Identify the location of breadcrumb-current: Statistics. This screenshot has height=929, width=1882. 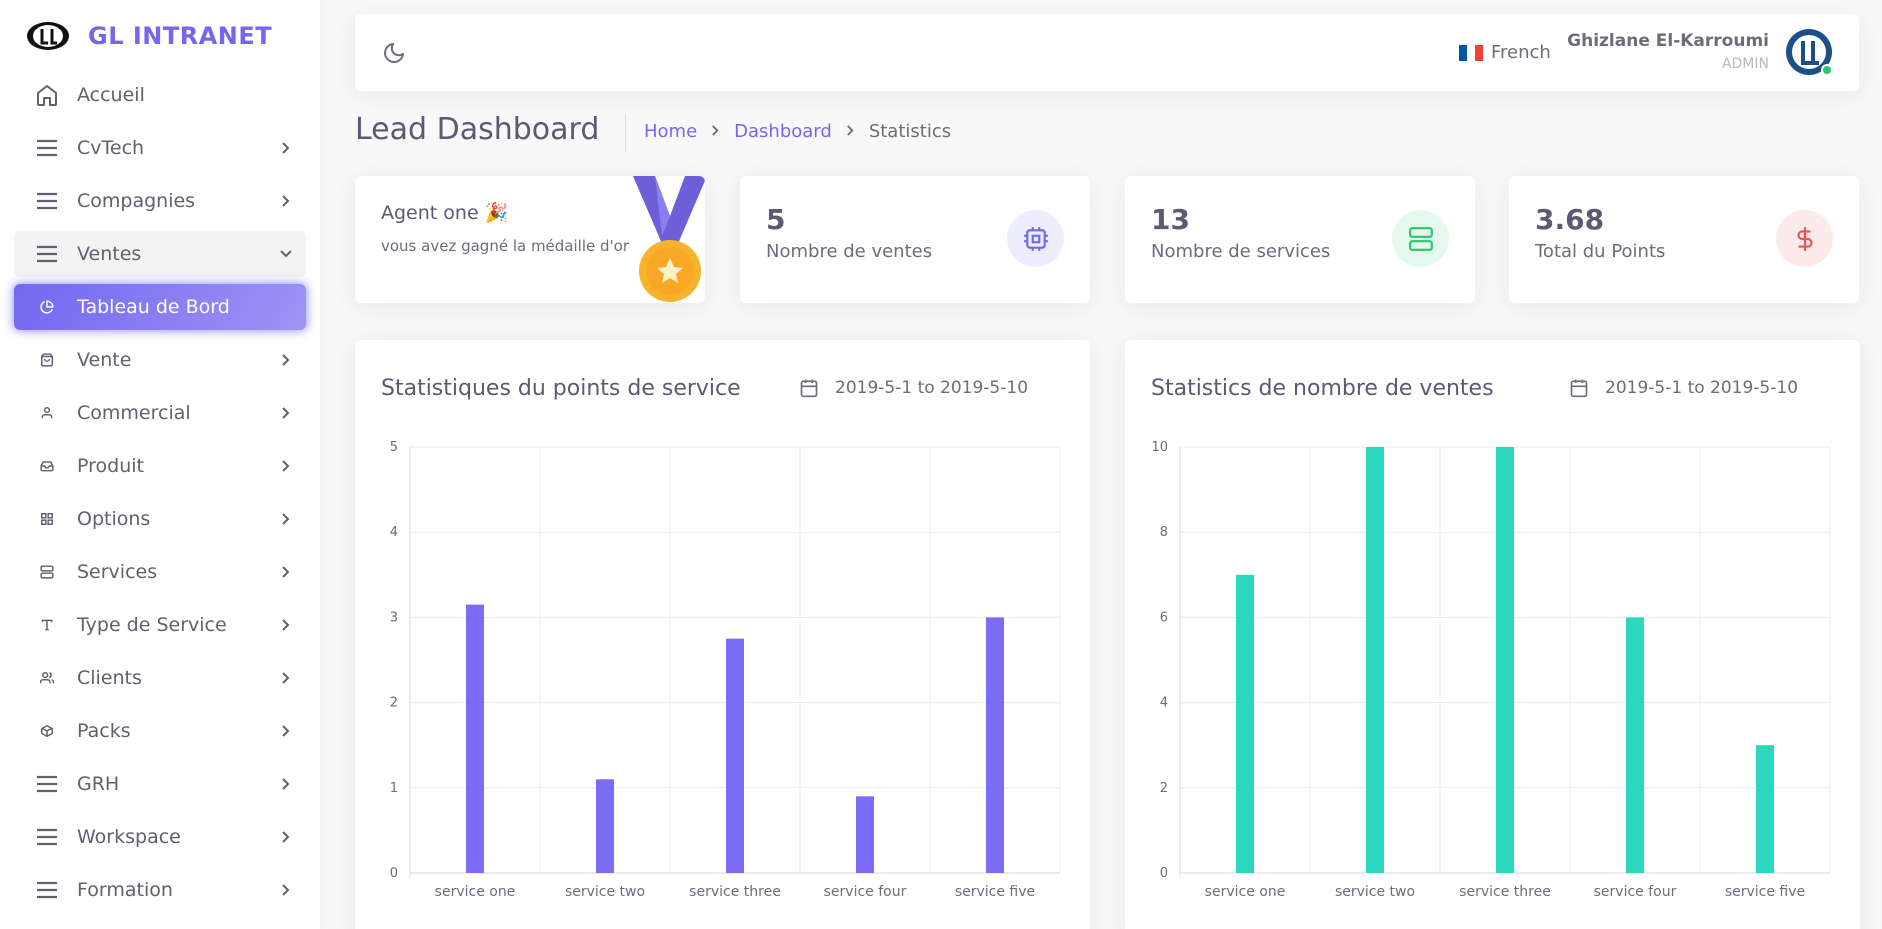
(910, 131).